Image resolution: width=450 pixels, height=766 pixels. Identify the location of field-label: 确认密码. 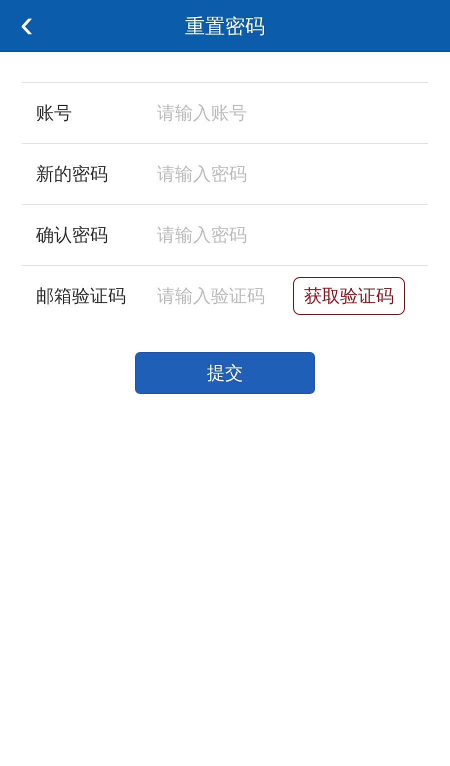
(72, 235).